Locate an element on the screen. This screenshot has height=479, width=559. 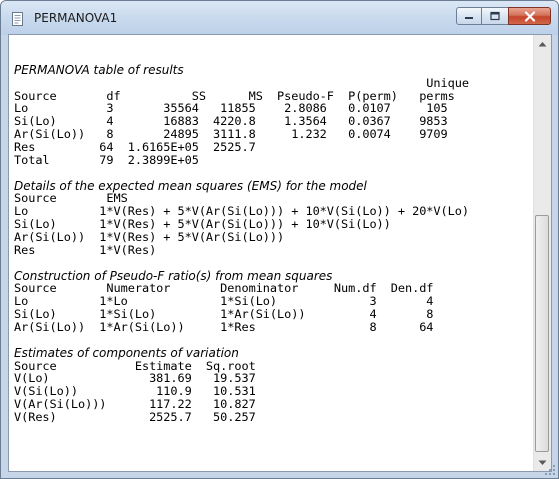
output-line: Res 64 1.6165E+05 2525.7 is located at coordinates (135, 147).